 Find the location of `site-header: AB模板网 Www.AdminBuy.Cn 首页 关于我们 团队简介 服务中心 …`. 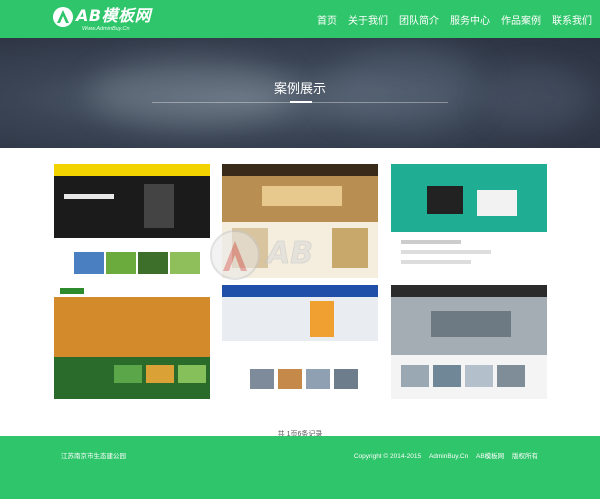

site-header: AB模板网 Www.AdminBuy.Cn 首页 关于我们 团队简介 服务中心 … is located at coordinates (300, 19).